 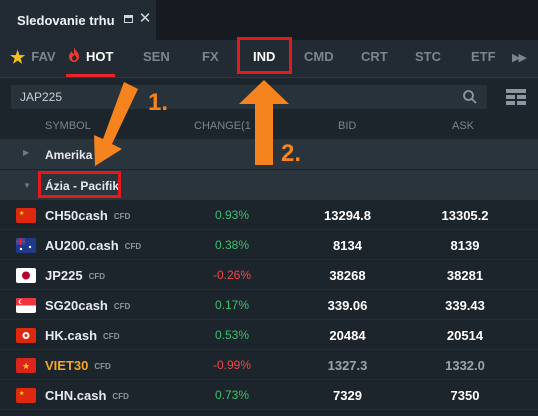 I want to click on step-2-label: 2., so click(x=291, y=153).